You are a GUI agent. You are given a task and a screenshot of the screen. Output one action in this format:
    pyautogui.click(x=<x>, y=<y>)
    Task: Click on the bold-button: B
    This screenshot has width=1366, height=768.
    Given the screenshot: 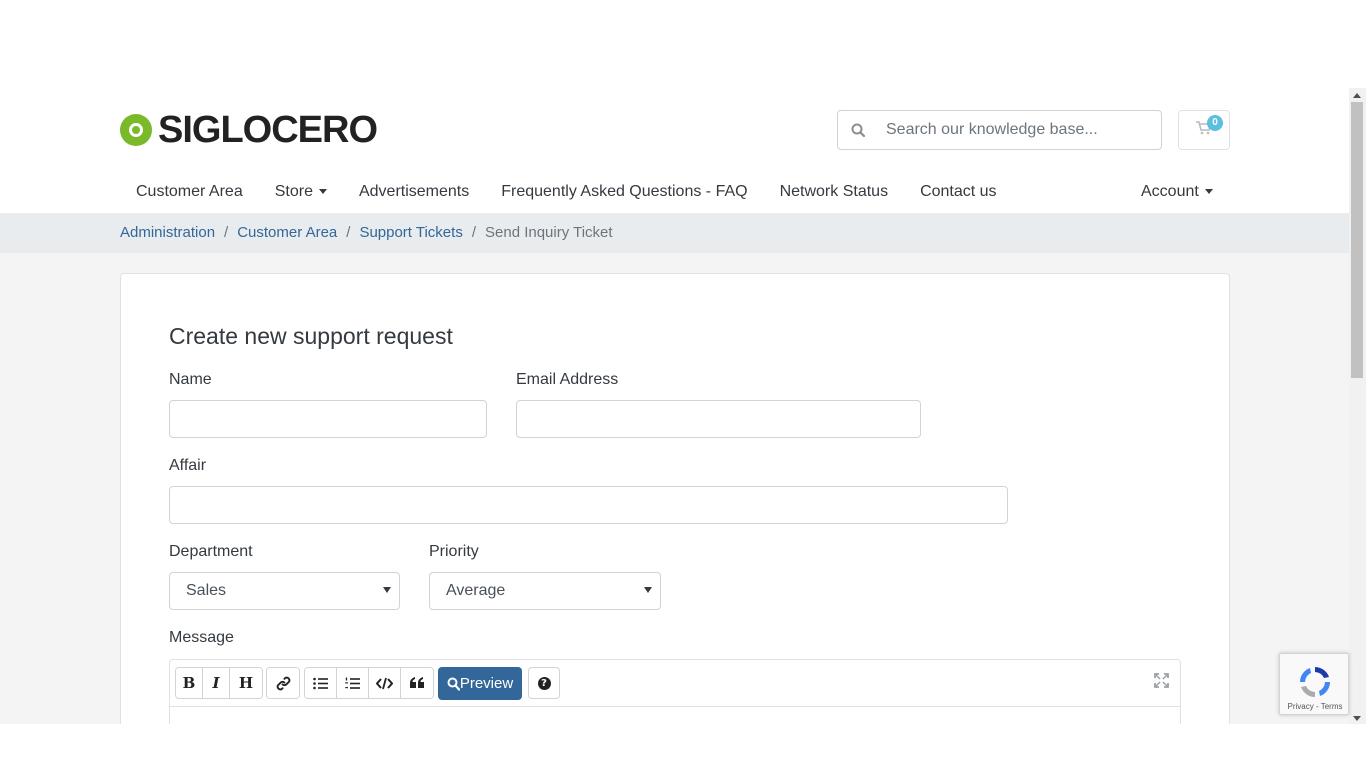 What is the action you would take?
    pyautogui.click(x=189, y=683)
    